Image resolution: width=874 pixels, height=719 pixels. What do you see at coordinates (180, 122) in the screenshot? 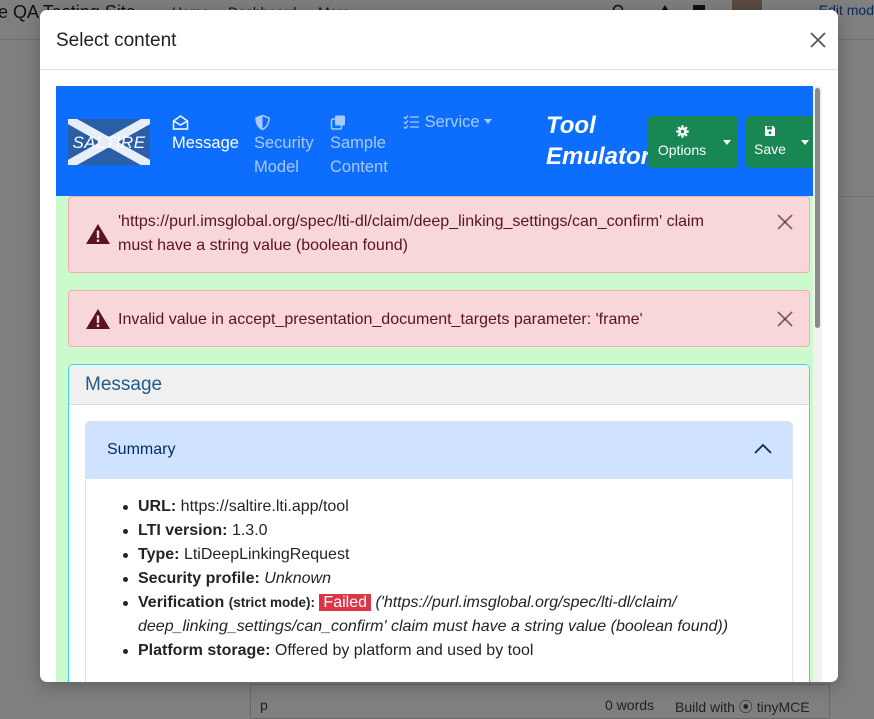
I see `envelope-open-icon` at bounding box center [180, 122].